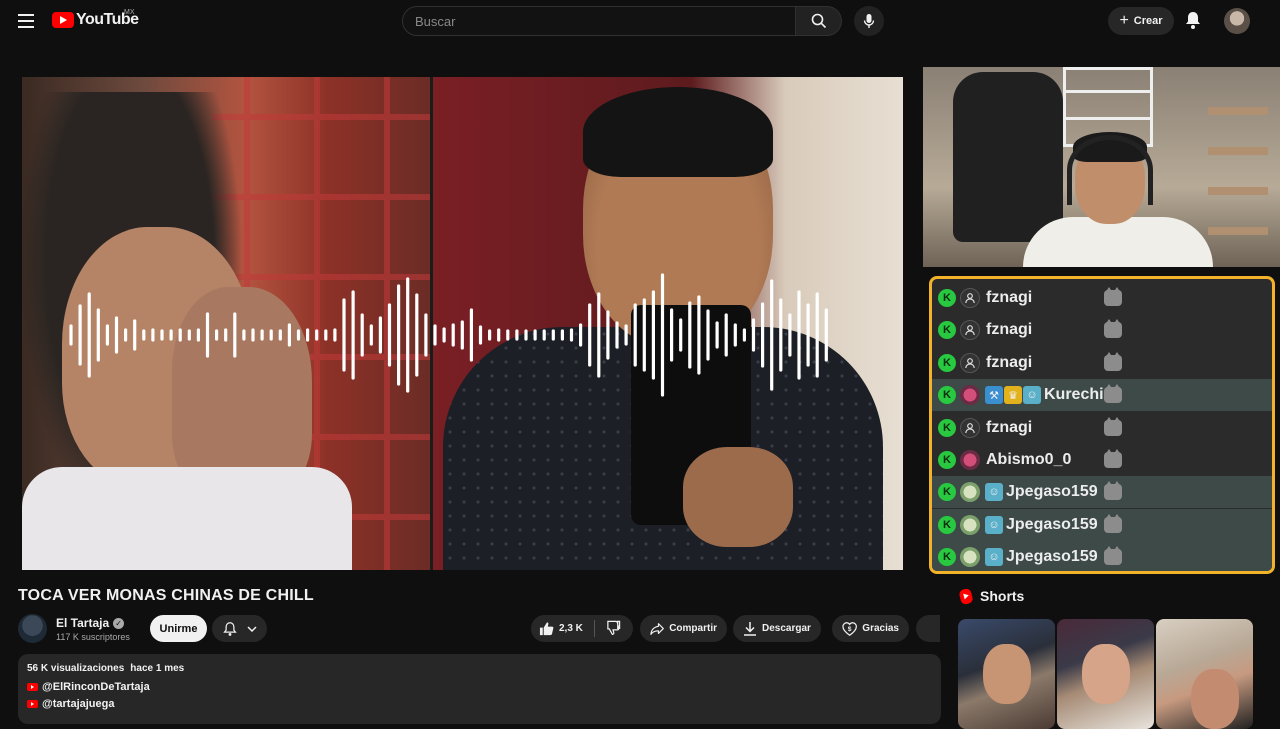 Image resolution: width=1280 pixels, height=729 pixels. What do you see at coordinates (599, 21) in the screenshot?
I see `search-input` at bounding box center [599, 21].